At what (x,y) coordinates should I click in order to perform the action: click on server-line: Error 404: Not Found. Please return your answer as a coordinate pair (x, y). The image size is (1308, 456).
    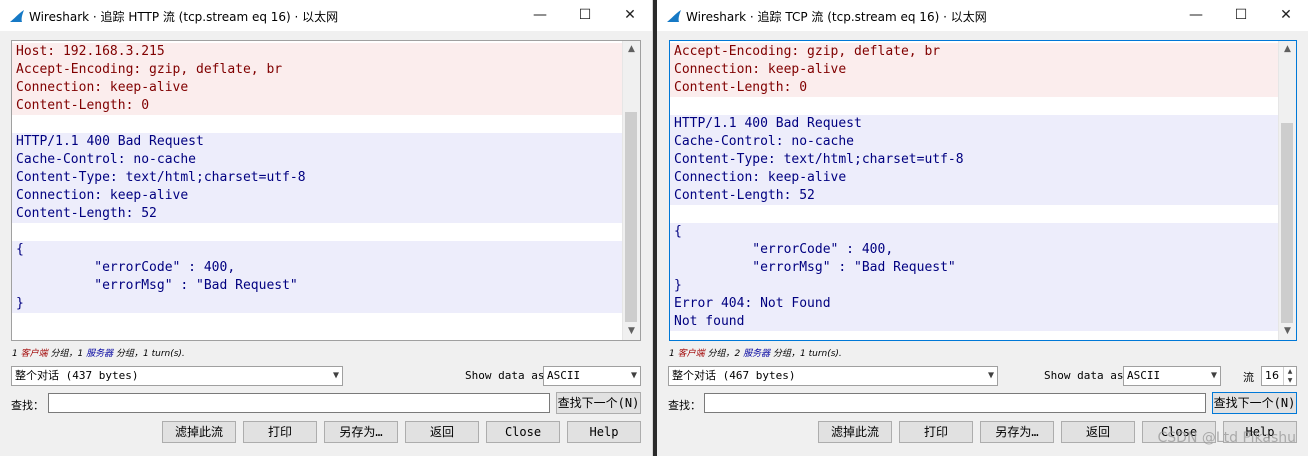
    Looking at the image, I should click on (974, 304).